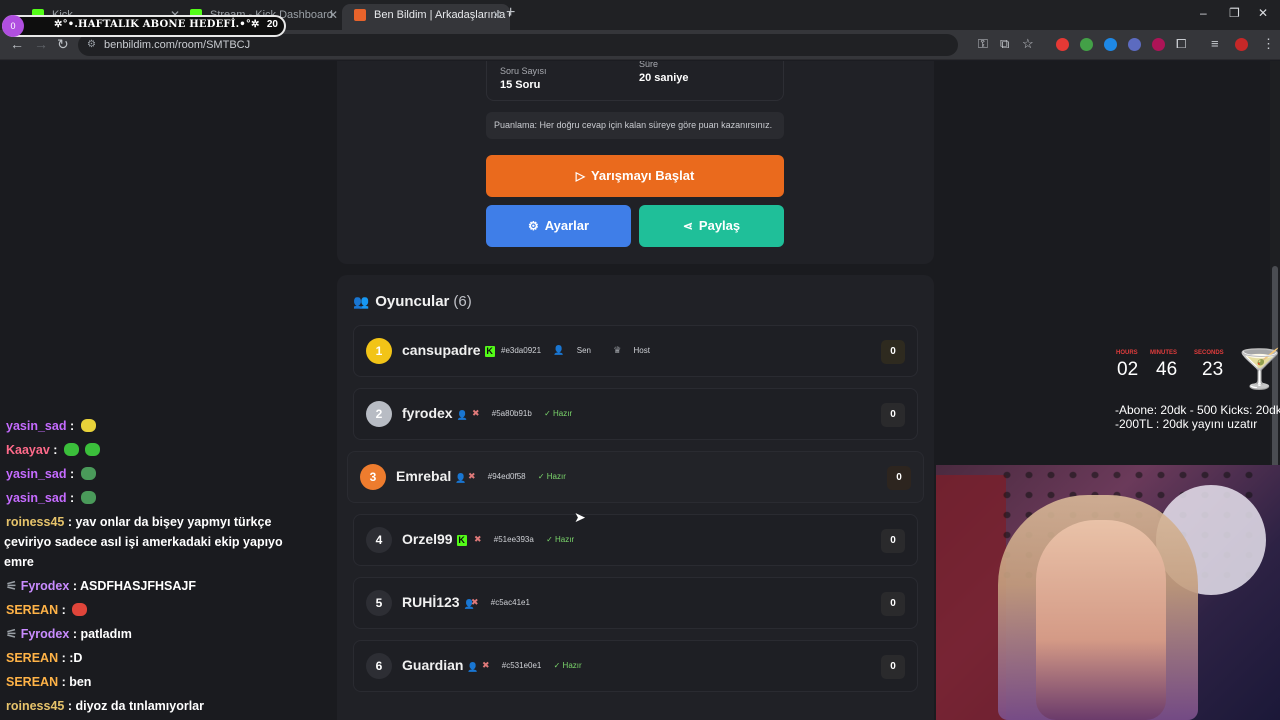 The image size is (1280, 720). Describe the element at coordinates (534, 539) in the screenshot. I see `player-tags: ✖ #51ee393a ✓ Hazır` at that location.